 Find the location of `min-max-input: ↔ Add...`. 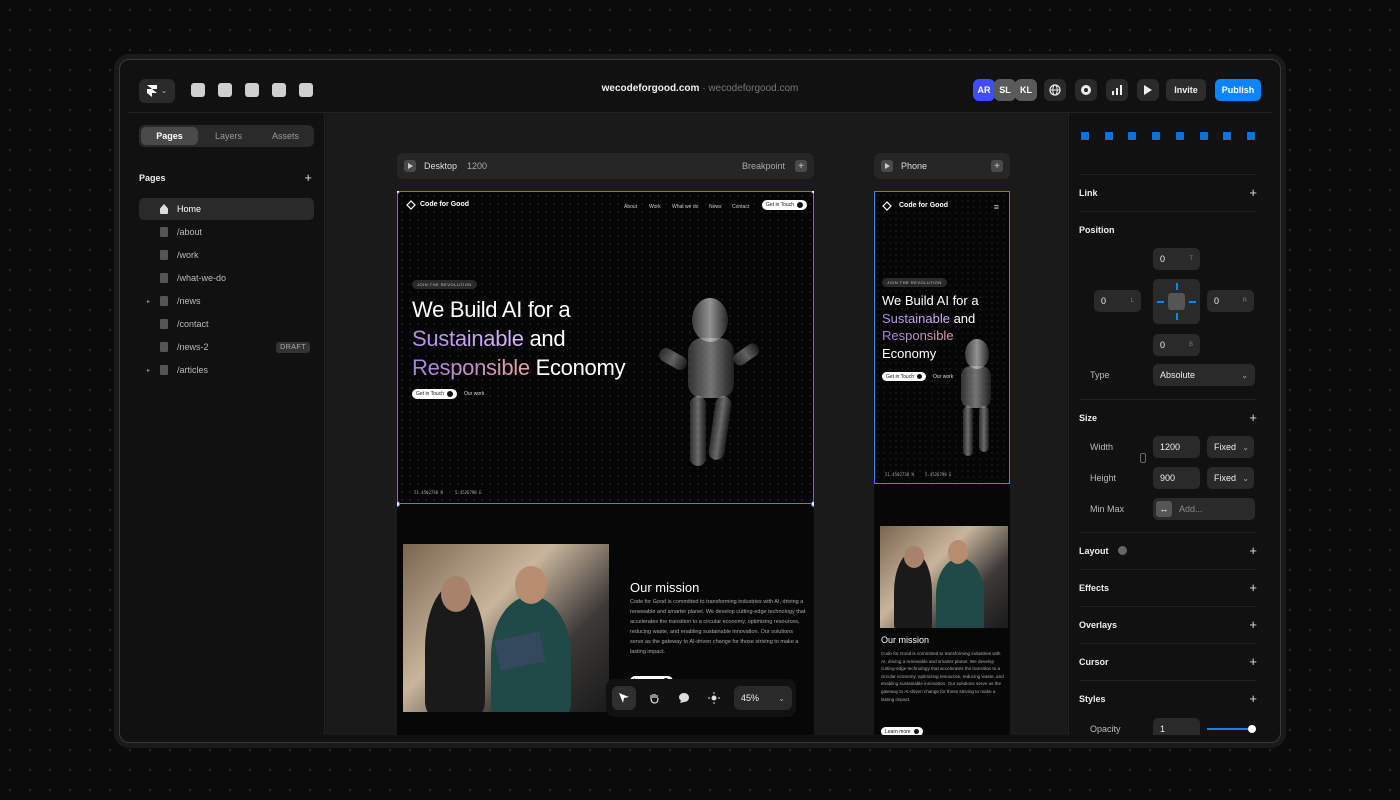

min-max-input: ↔ Add... is located at coordinates (1204, 509).